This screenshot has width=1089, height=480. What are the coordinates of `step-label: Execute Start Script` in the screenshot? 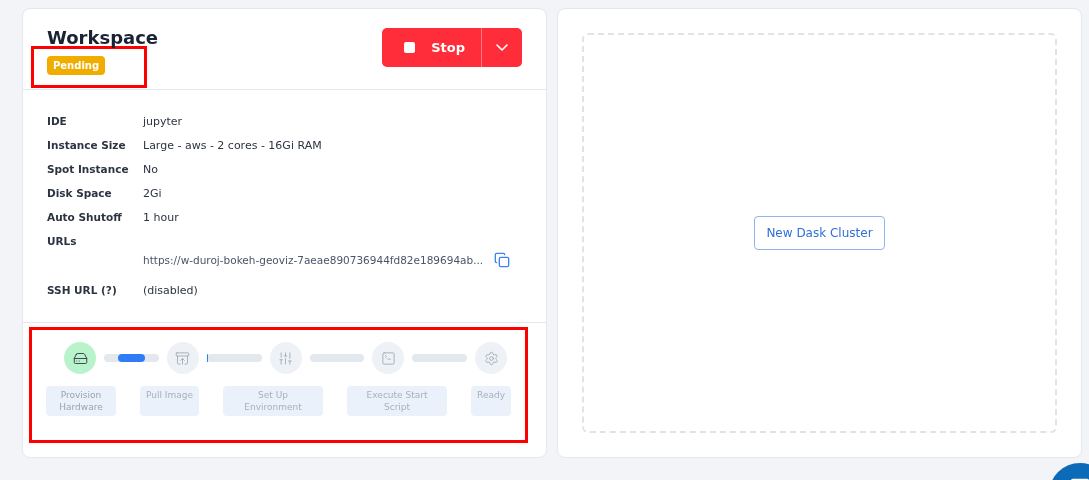 It's located at (397, 401).